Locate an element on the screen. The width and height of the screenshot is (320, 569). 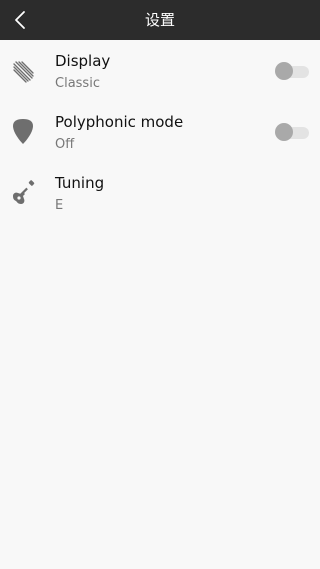
display-lines-icon is located at coordinates (23, 71).